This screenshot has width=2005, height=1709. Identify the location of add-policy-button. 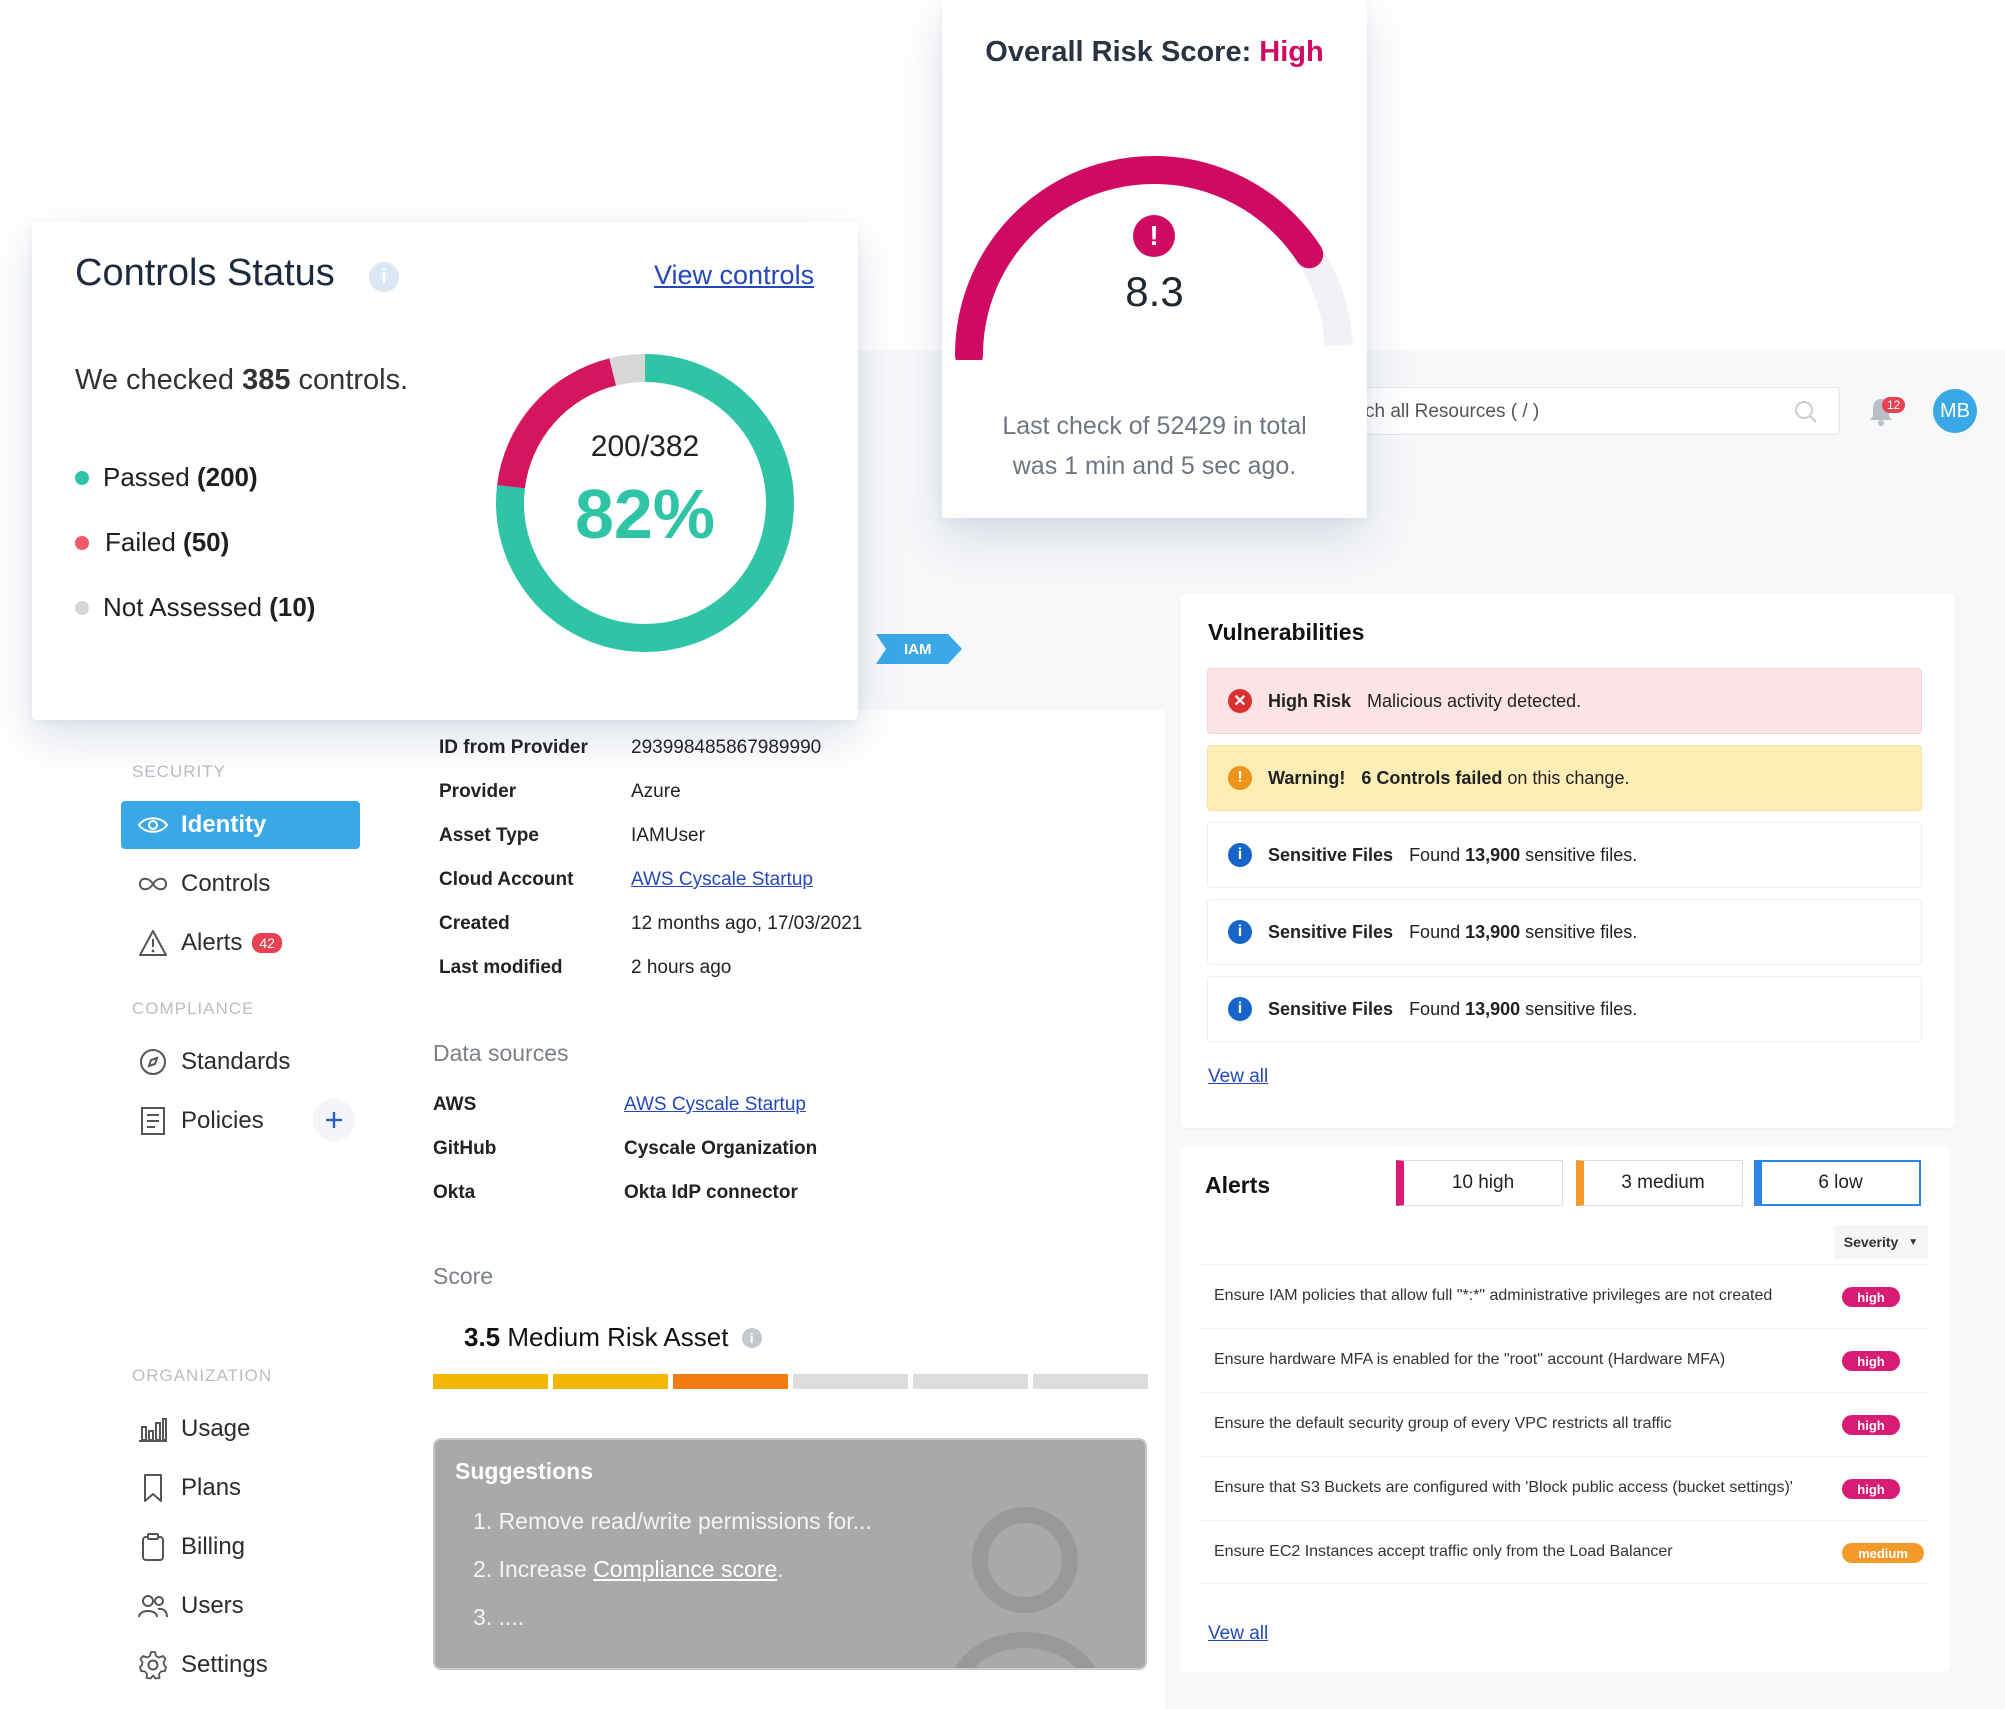
(334, 1120).